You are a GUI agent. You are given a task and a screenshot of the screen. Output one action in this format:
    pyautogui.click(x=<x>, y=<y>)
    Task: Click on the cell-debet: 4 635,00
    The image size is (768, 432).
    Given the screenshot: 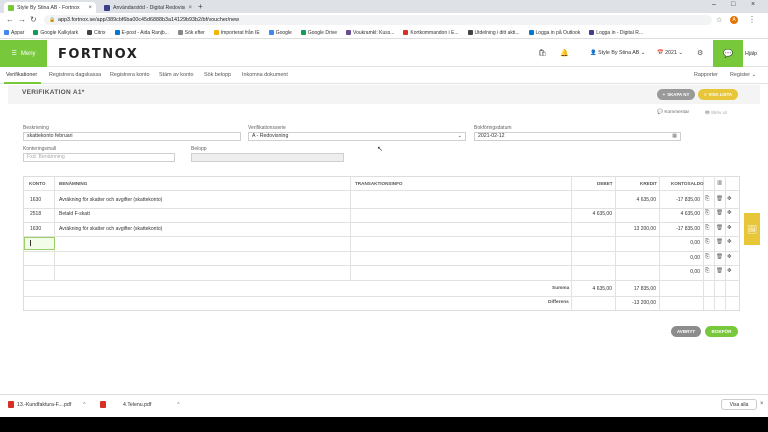 What is the action you would take?
    pyautogui.click(x=592, y=214)
    